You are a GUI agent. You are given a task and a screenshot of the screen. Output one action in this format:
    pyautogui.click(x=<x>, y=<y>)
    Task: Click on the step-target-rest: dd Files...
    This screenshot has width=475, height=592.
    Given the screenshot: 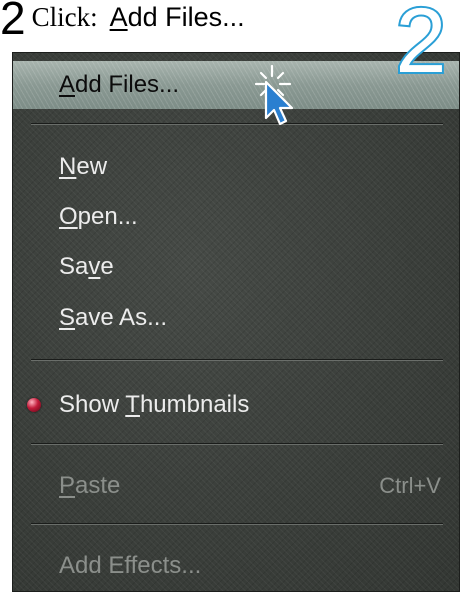 What is the action you would take?
    pyautogui.click(x=186, y=17)
    